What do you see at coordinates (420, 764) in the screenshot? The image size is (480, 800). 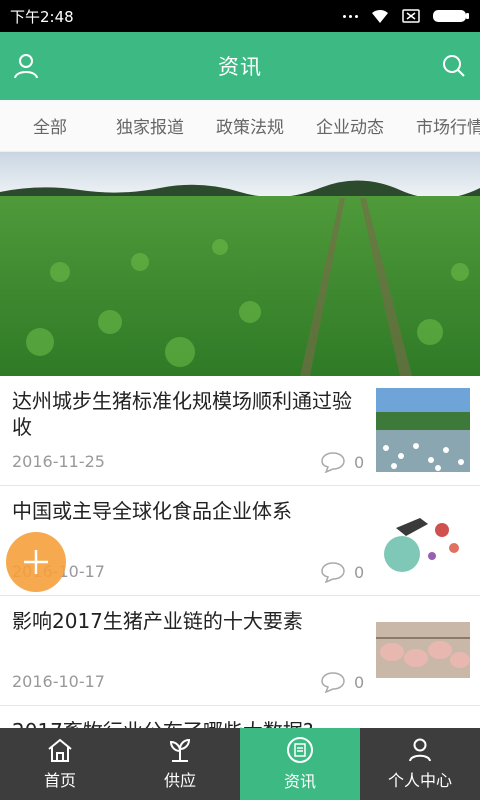 I see `nav-profile: 个人中心` at bounding box center [420, 764].